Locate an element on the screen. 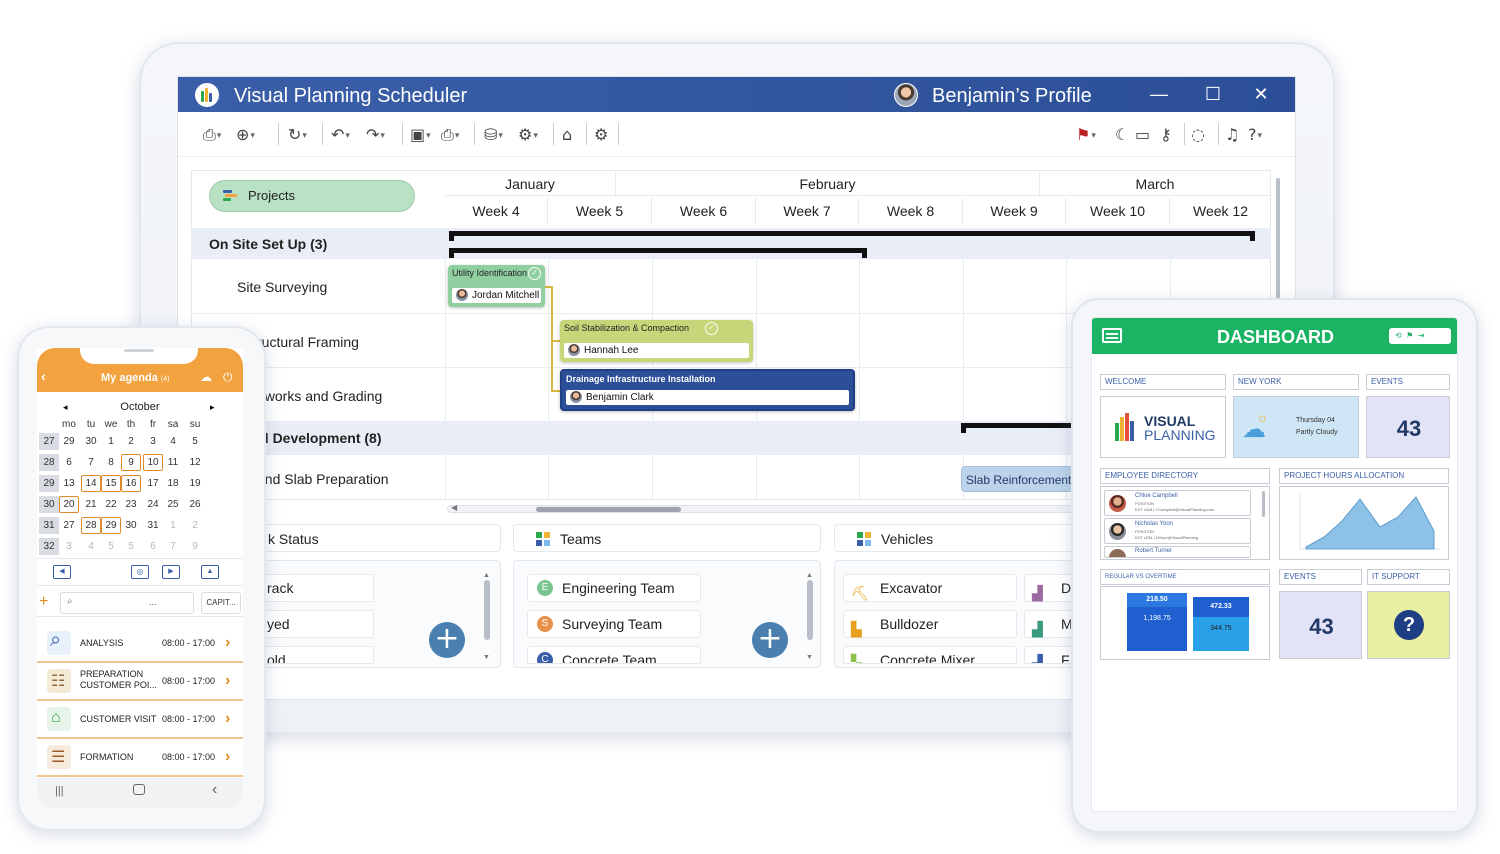 This screenshot has height=854, width=1500. profile-name: Benjamin’s Profile is located at coordinates (1012, 96).